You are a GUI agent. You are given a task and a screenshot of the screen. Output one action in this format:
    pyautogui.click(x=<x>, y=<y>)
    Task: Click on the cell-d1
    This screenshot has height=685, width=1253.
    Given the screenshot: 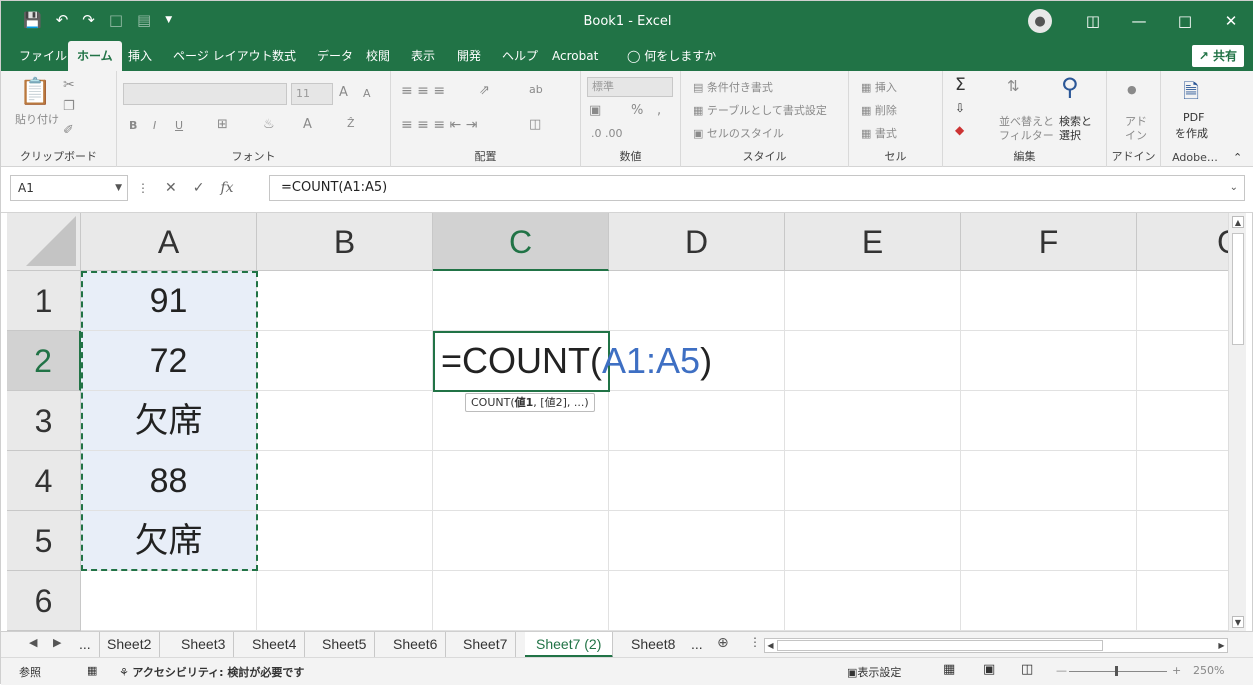 What is the action you would take?
    pyautogui.click(x=697, y=301)
    